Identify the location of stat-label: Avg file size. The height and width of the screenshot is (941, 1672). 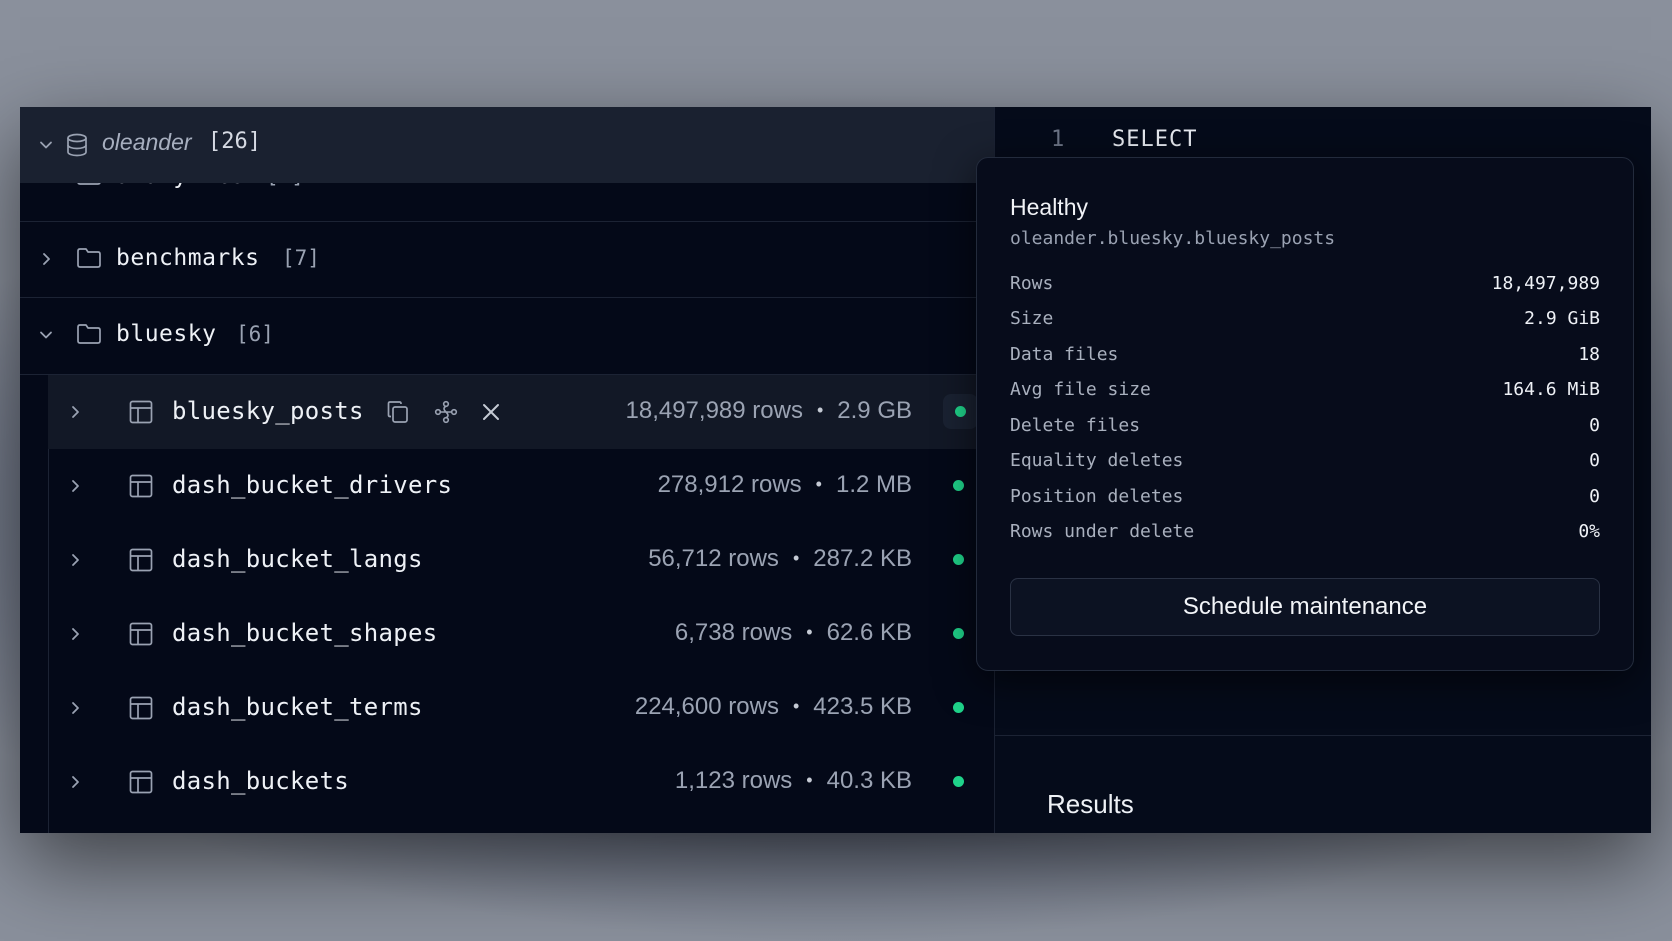
(1080, 389).